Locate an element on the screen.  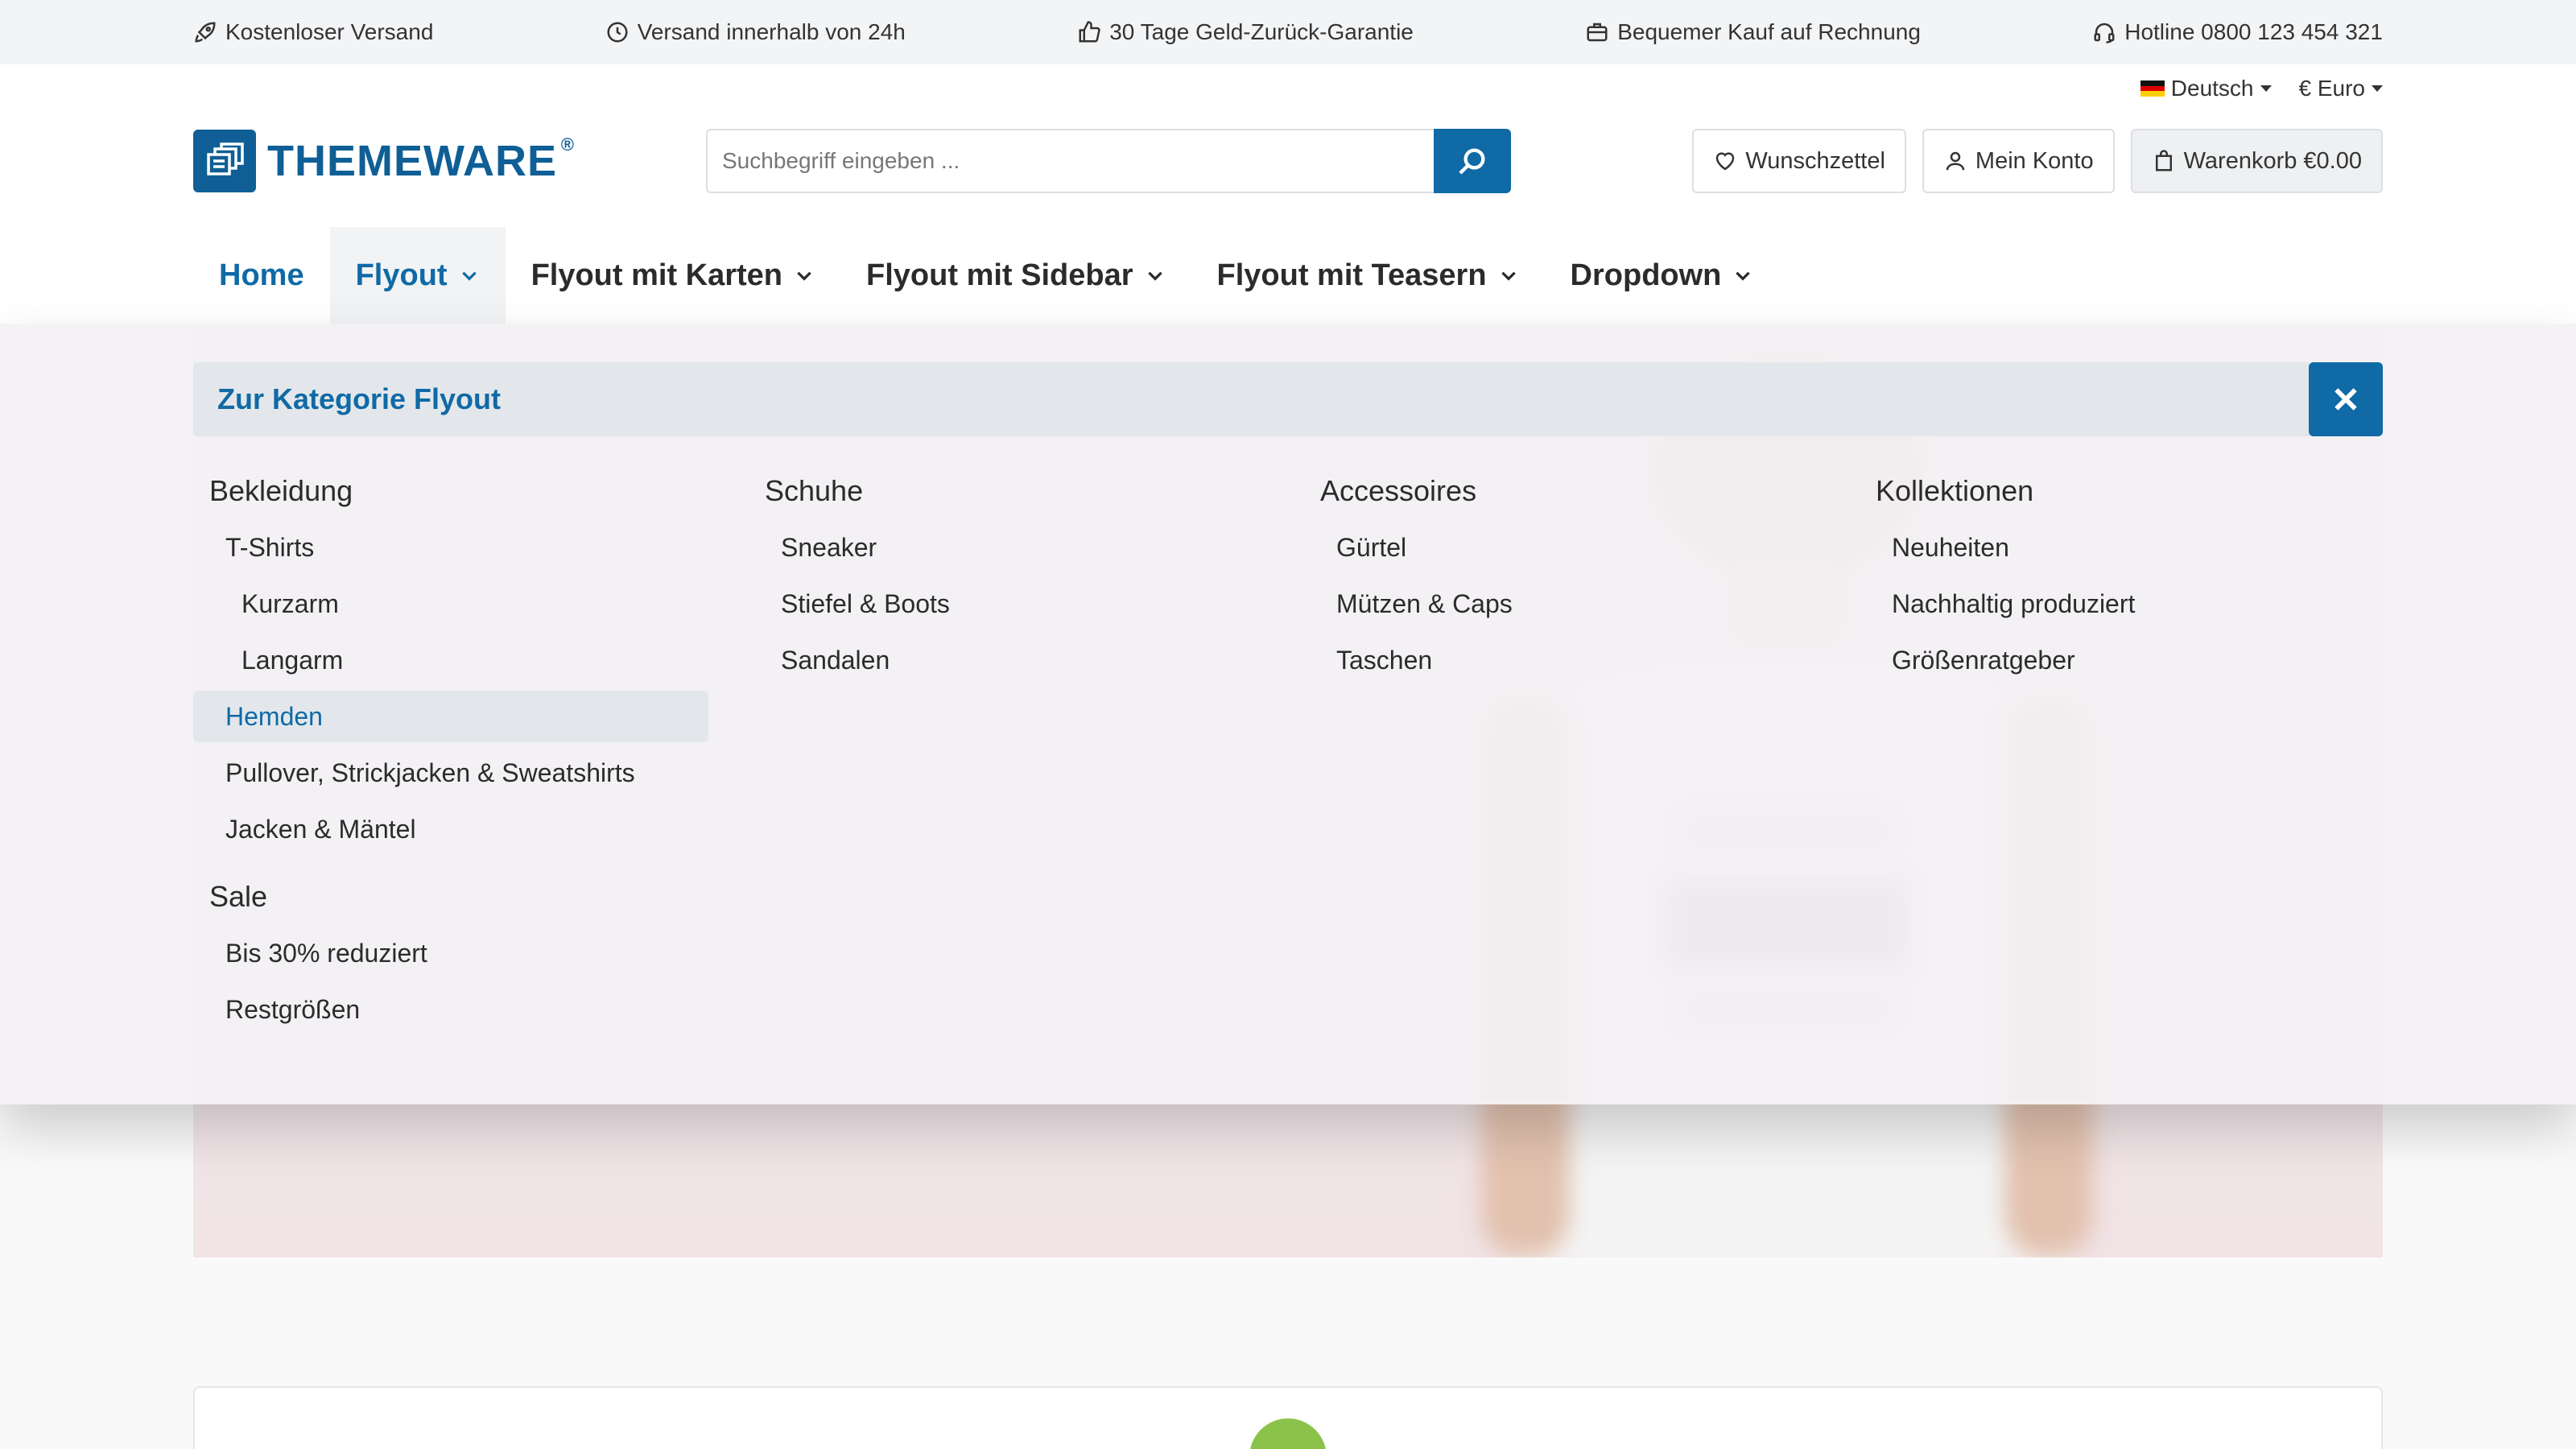
search-button is located at coordinates (1472, 161).